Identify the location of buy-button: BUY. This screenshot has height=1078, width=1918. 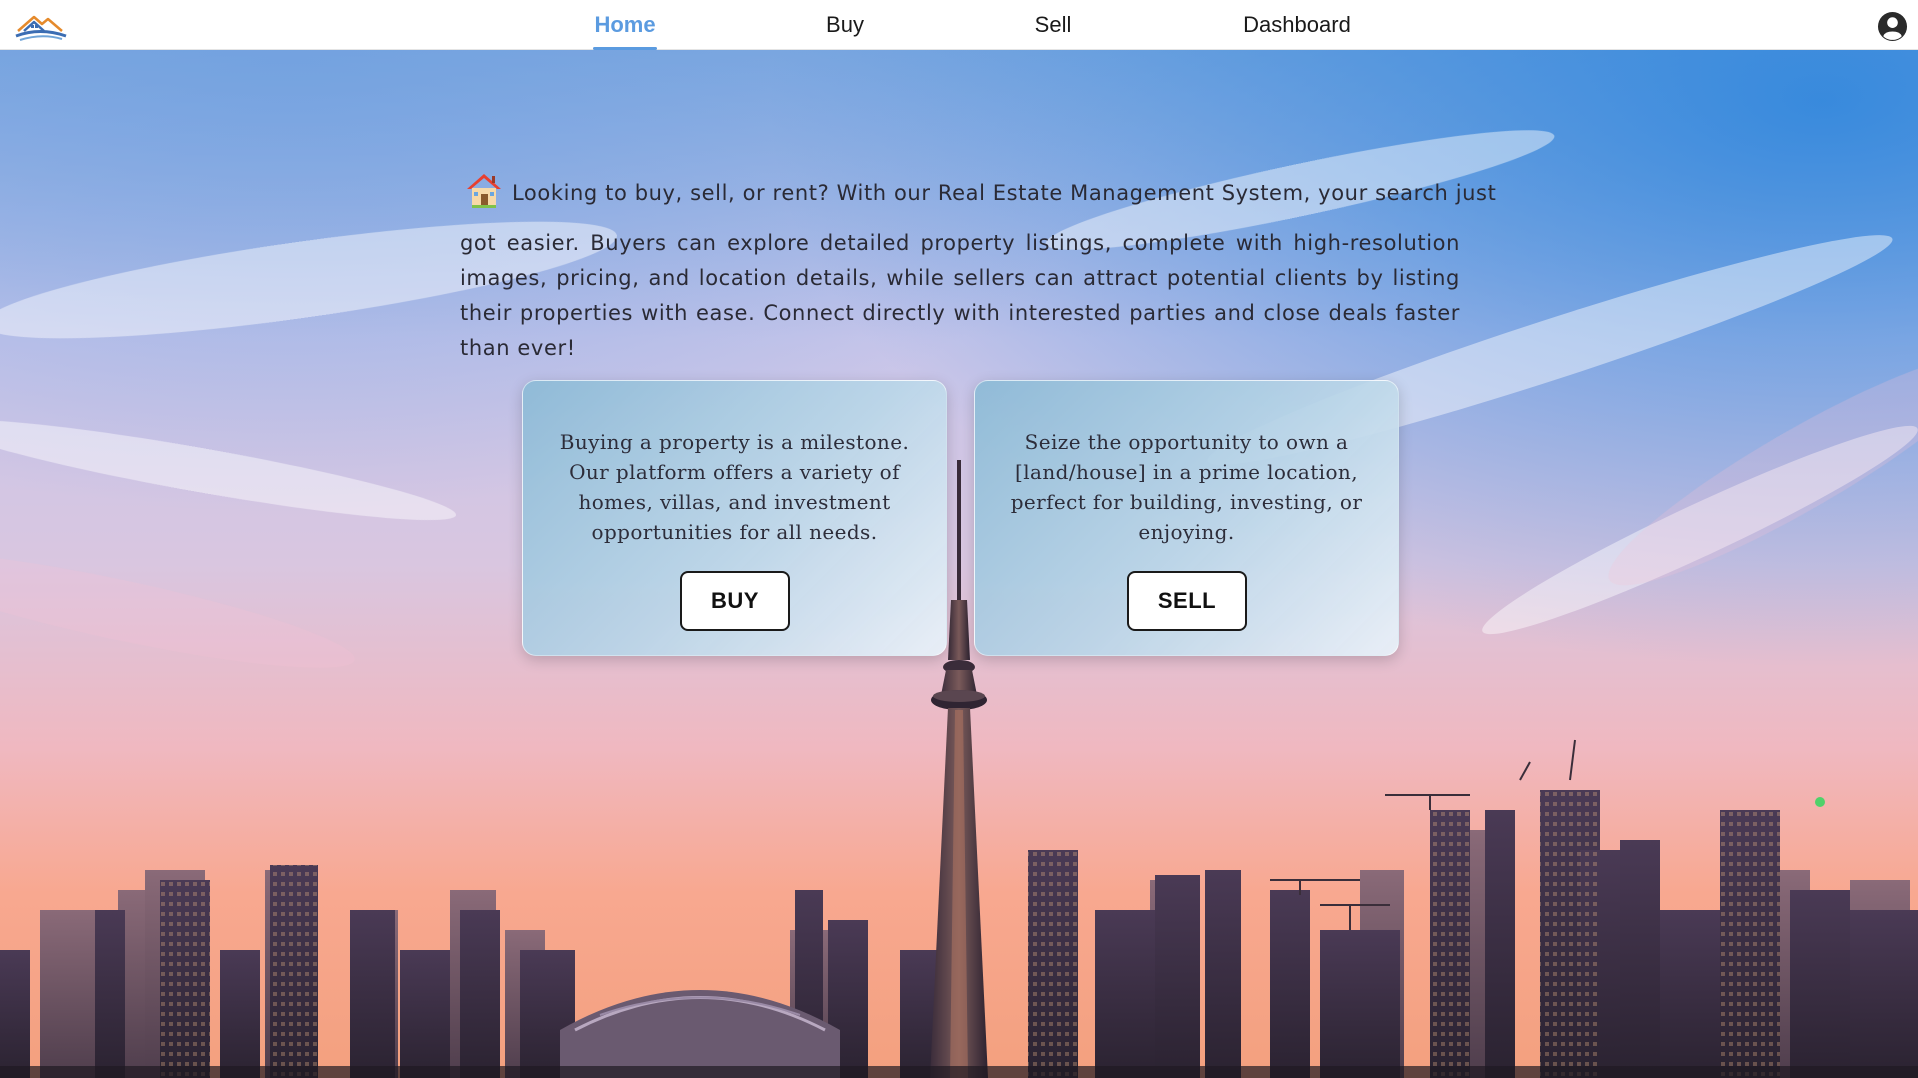
(735, 601).